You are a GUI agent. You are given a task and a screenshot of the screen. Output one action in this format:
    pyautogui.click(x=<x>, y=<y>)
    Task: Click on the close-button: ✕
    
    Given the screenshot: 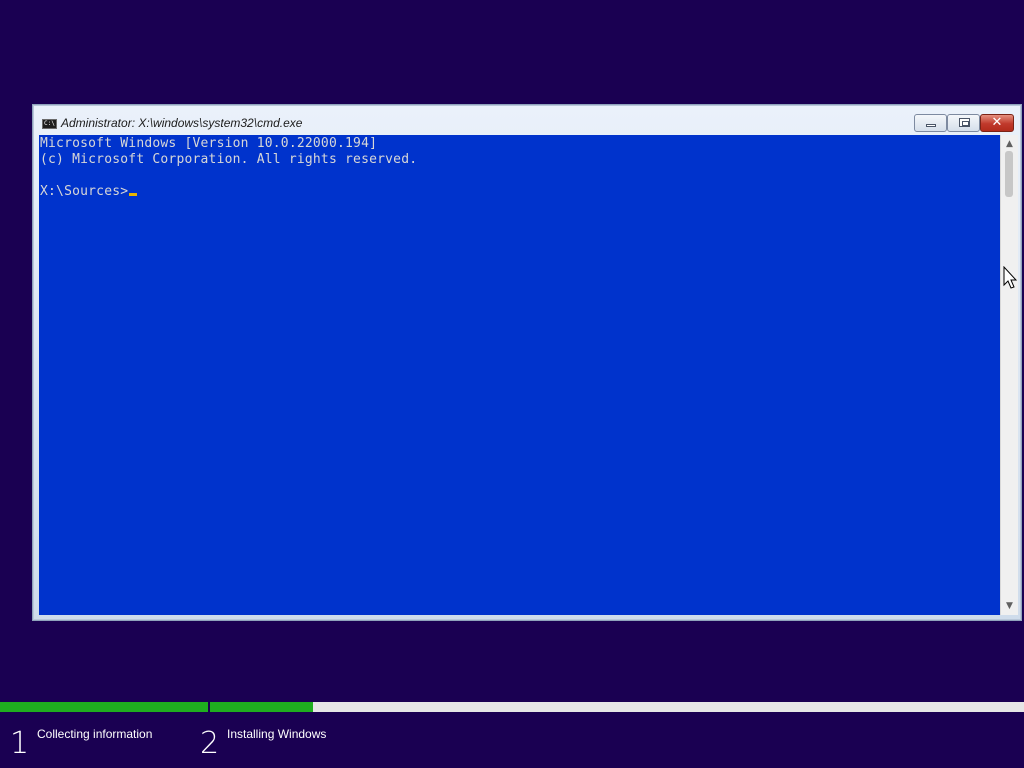 What is the action you would take?
    pyautogui.click(x=997, y=123)
    